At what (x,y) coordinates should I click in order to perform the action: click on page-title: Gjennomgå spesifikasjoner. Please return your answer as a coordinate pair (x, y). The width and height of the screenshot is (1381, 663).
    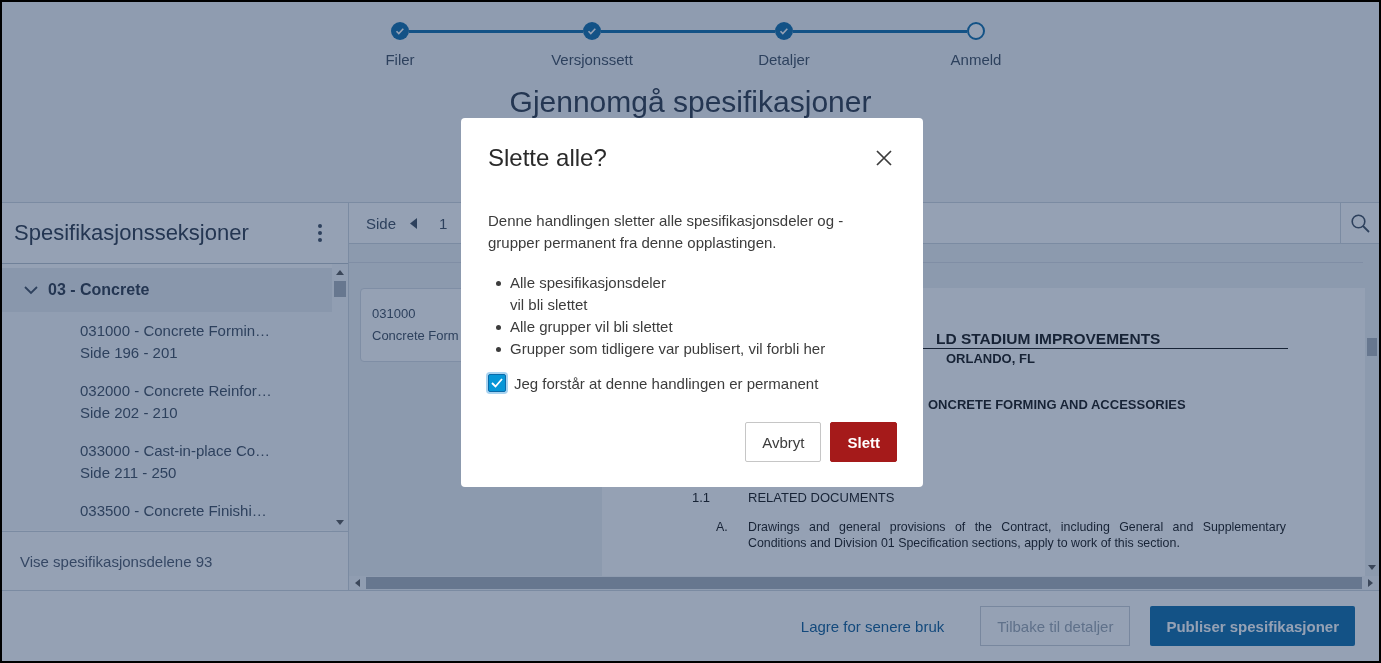
    Looking at the image, I should click on (690, 102).